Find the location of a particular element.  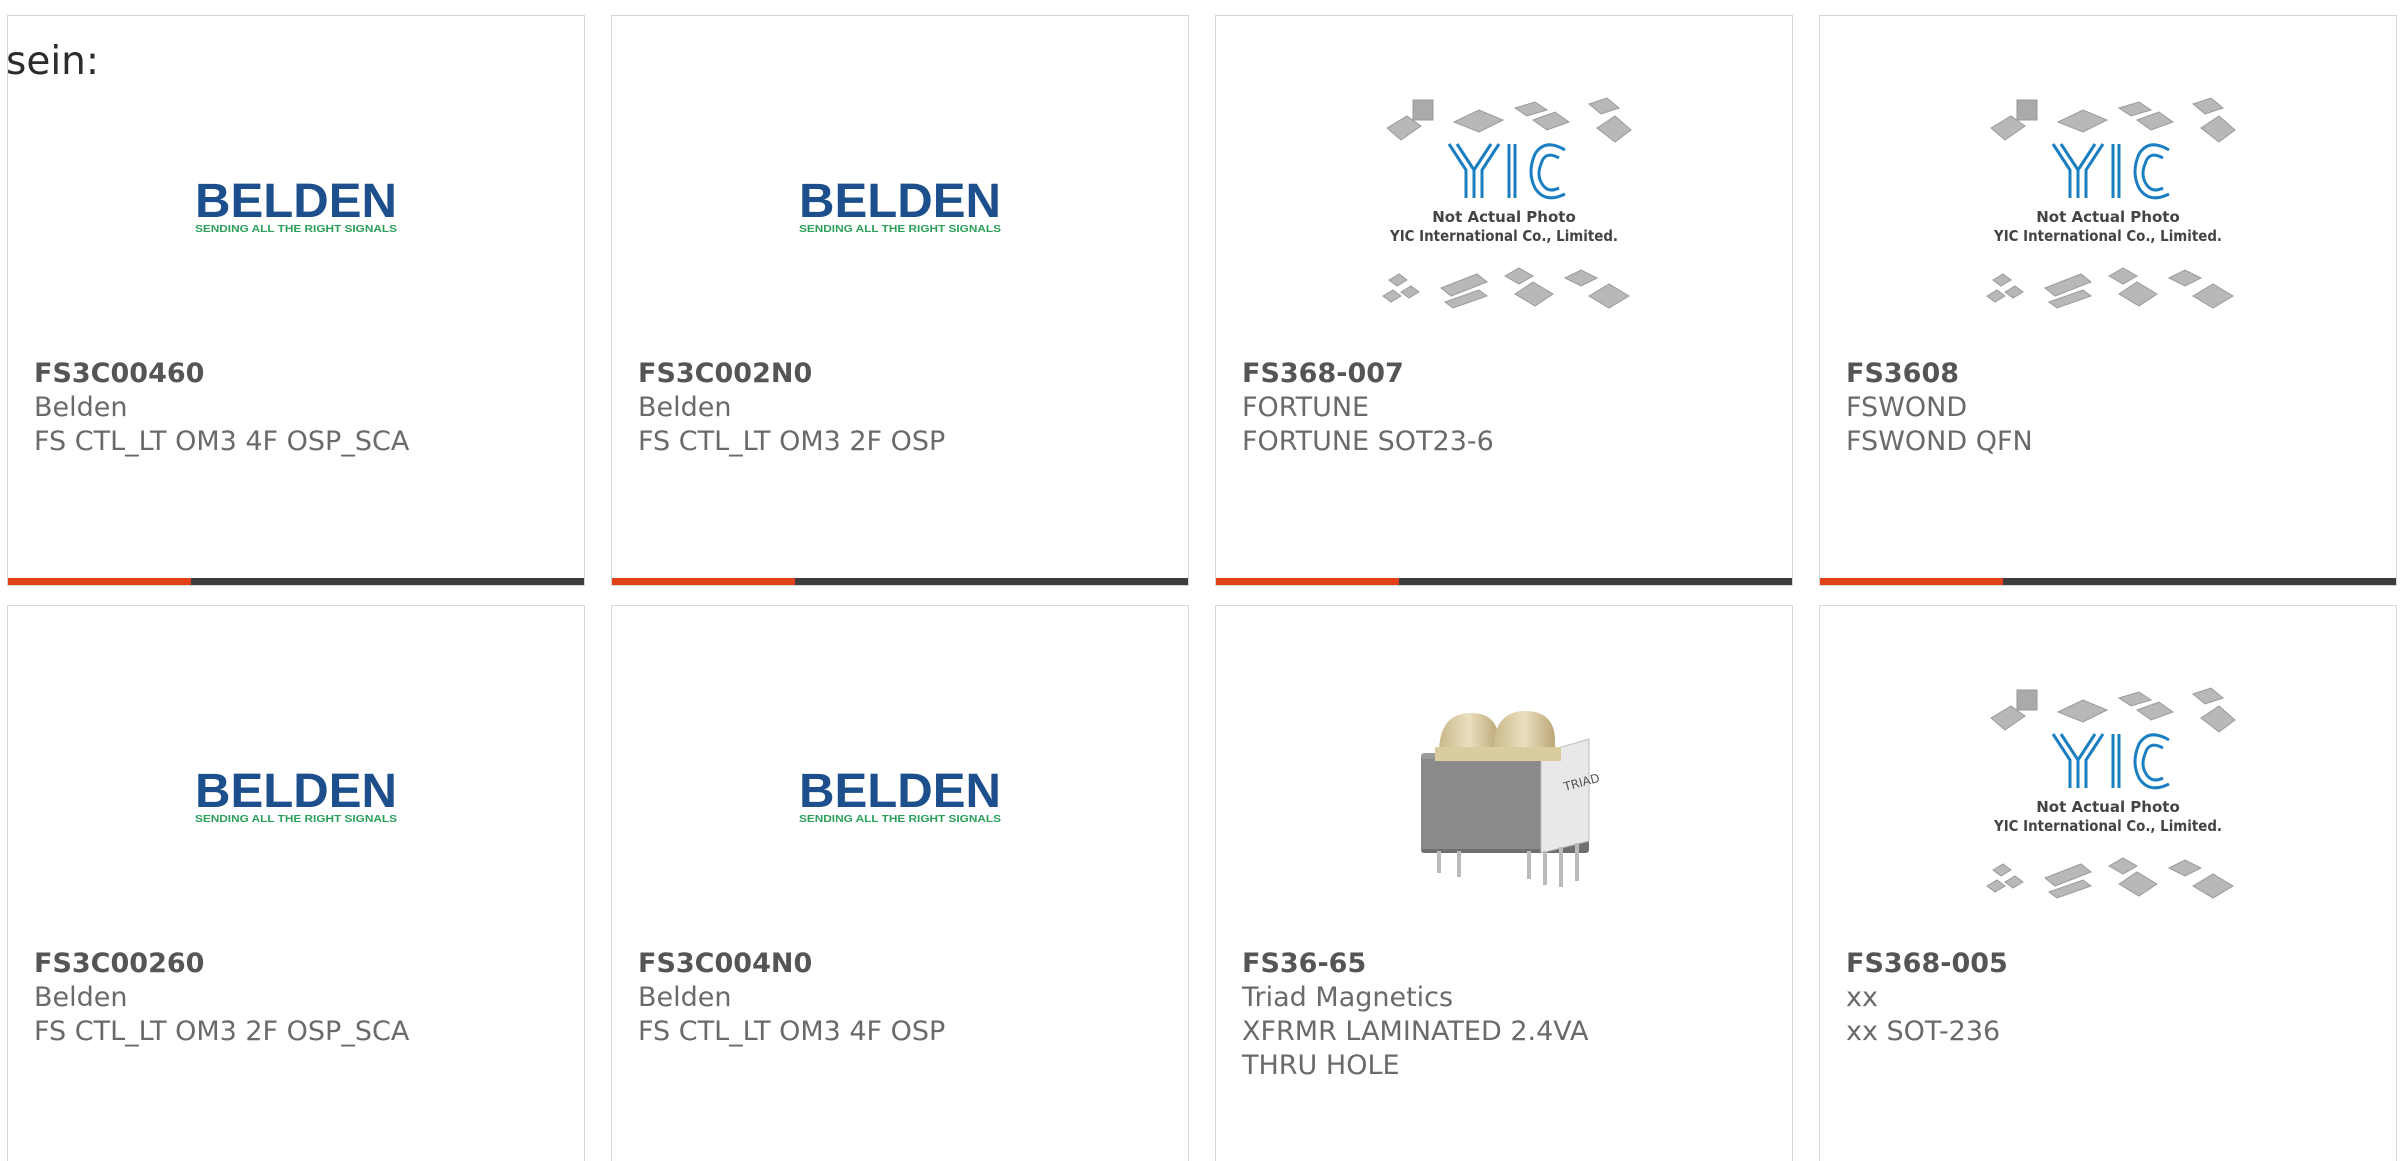

description: XFRMR LAMINATED 2.4VA THRU HOLE is located at coordinates (1415, 1048).